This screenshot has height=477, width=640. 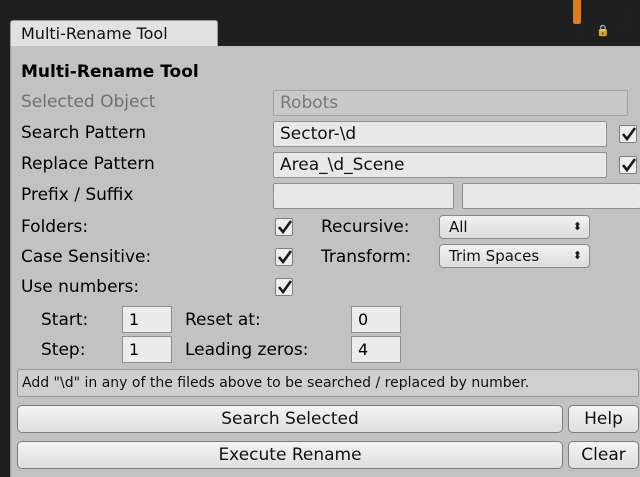 What do you see at coordinates (290, 419) in the screenshot?
I see `search-selected-button: Search Selected` at bounding box center [290, 419].